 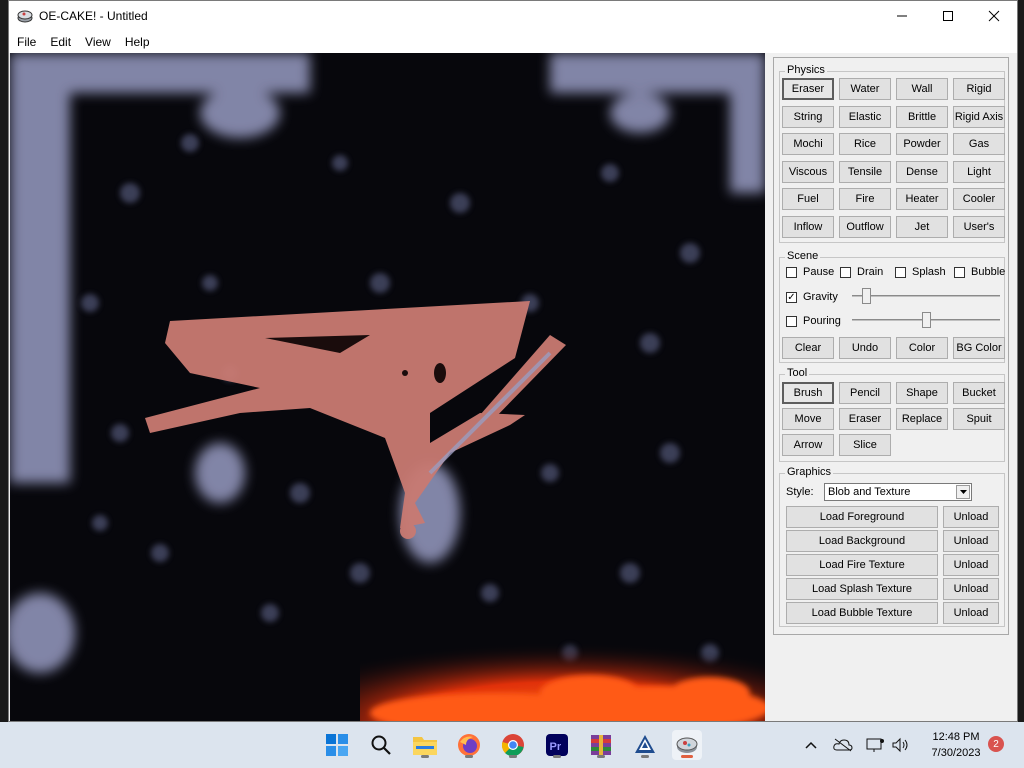 I want to click on unload-foreground-button: Unload, so click(x=971, y=517).